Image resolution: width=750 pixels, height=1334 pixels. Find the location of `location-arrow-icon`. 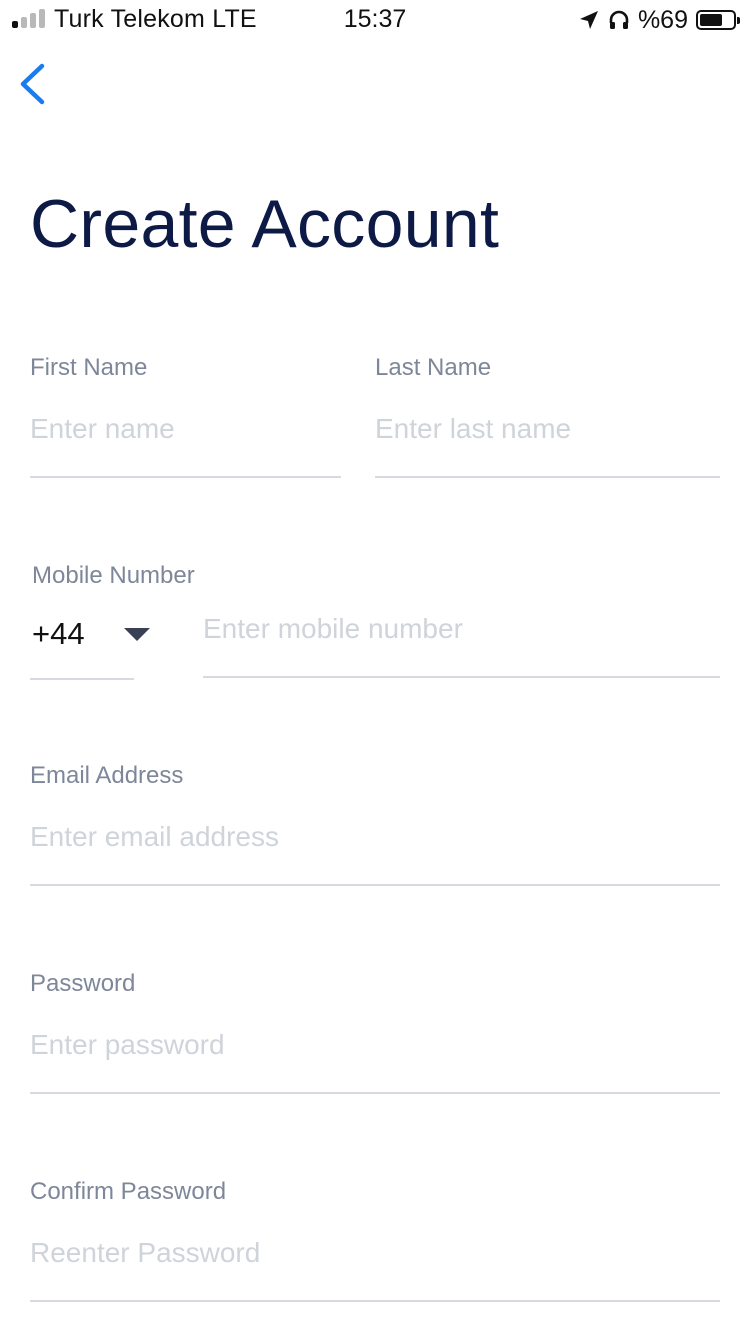

location-arrow-icon is located at coordinates (589, 20).